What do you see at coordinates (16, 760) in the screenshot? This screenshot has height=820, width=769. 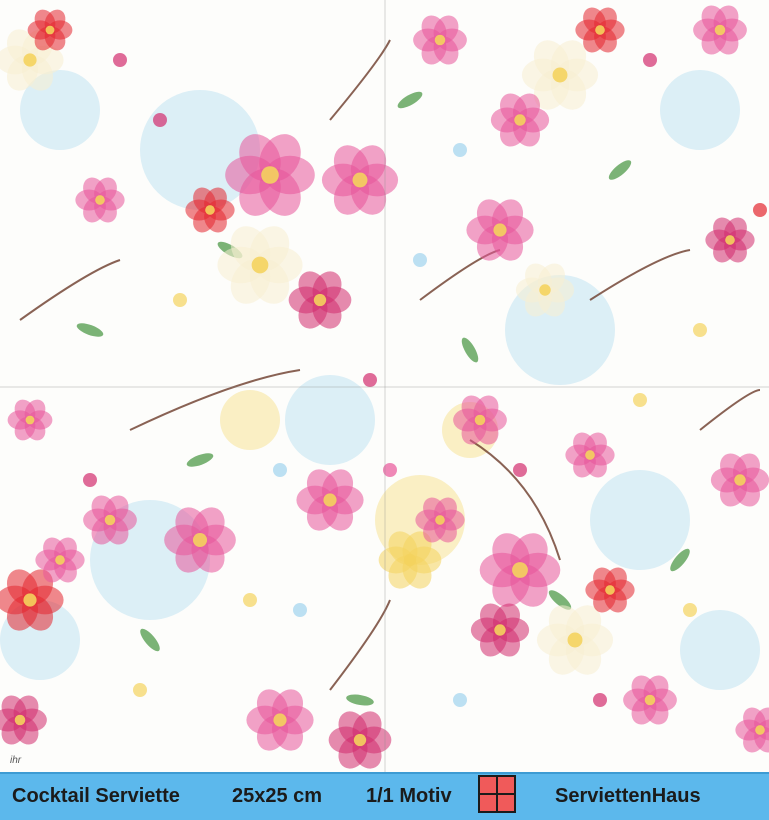 I see `ihr-logo-mark: ihr` at bounding box center [16, 760].